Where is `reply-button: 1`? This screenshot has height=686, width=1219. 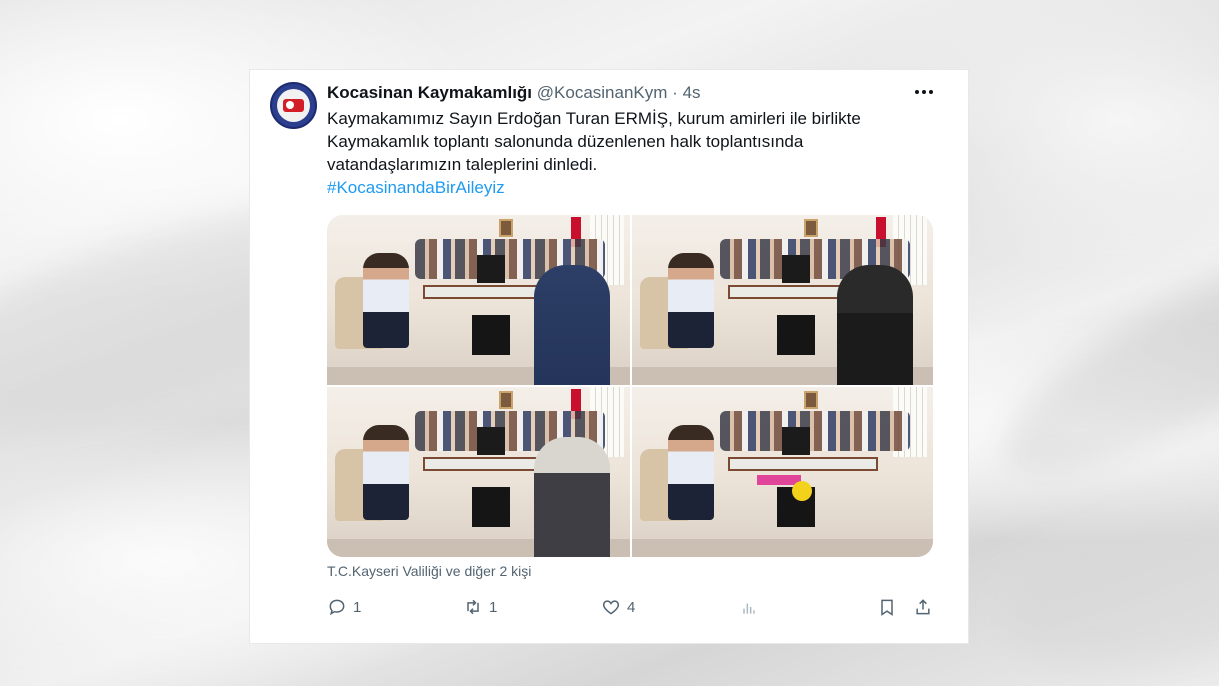 reply-button: 1 is located at coordinates (344, 607).